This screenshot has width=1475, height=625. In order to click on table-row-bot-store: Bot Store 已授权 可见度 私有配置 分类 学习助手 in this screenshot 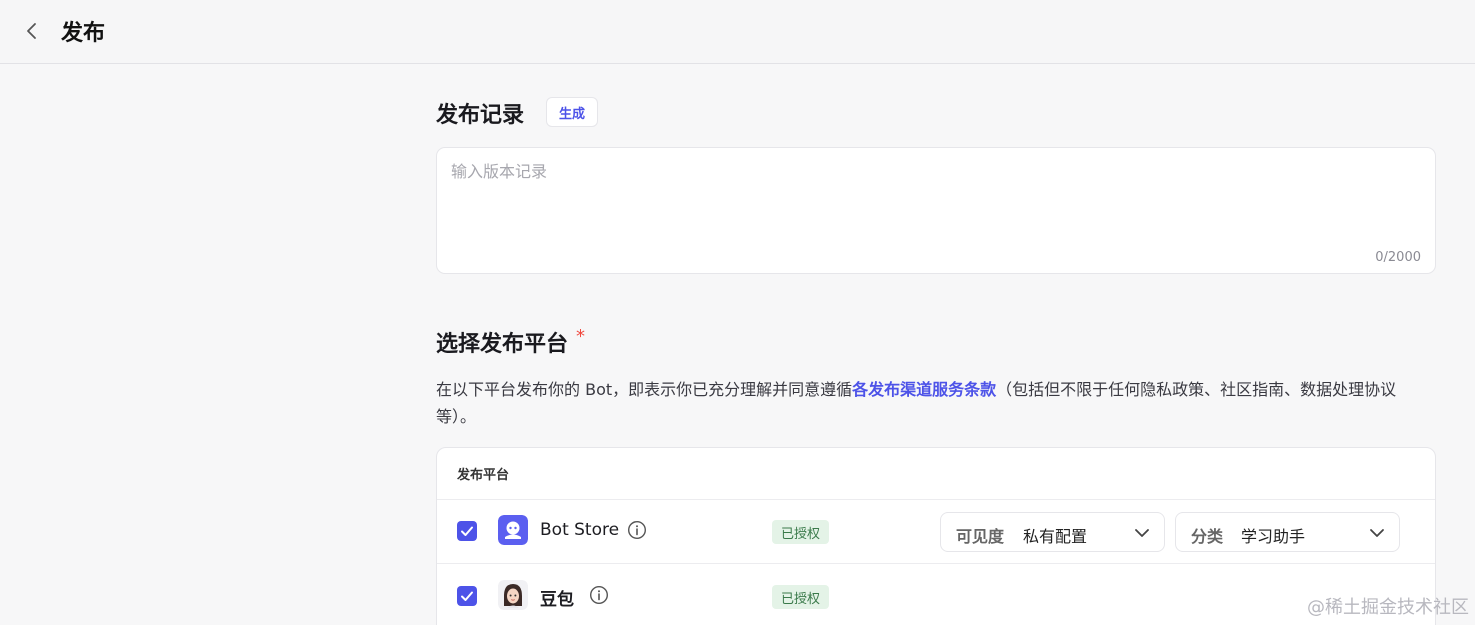, I will do `click(936, 532)`.